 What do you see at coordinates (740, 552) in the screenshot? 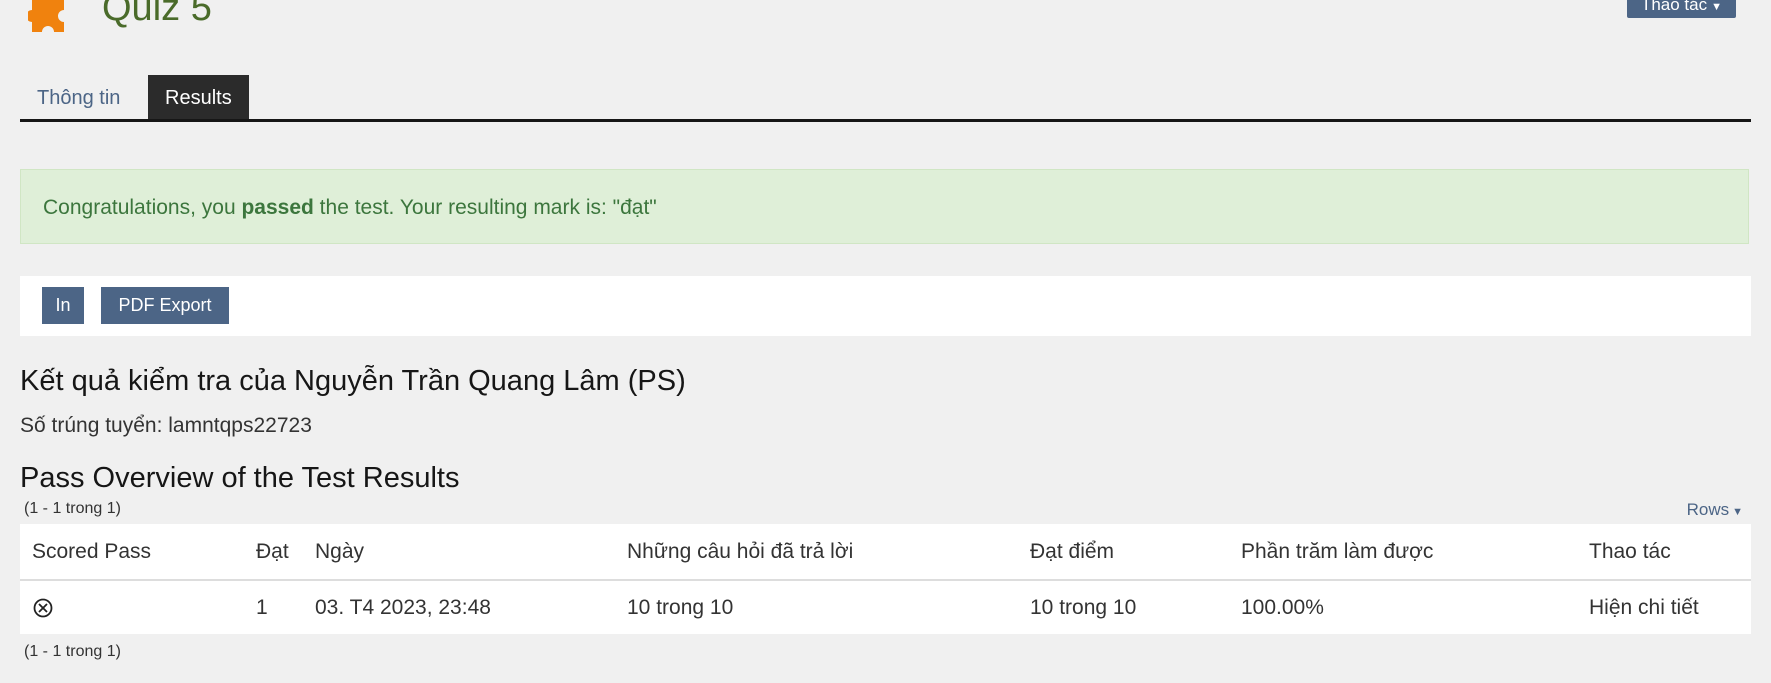
I see `column-header: Những câu hỏi đã trả lời` at bounding box center [740, 552].